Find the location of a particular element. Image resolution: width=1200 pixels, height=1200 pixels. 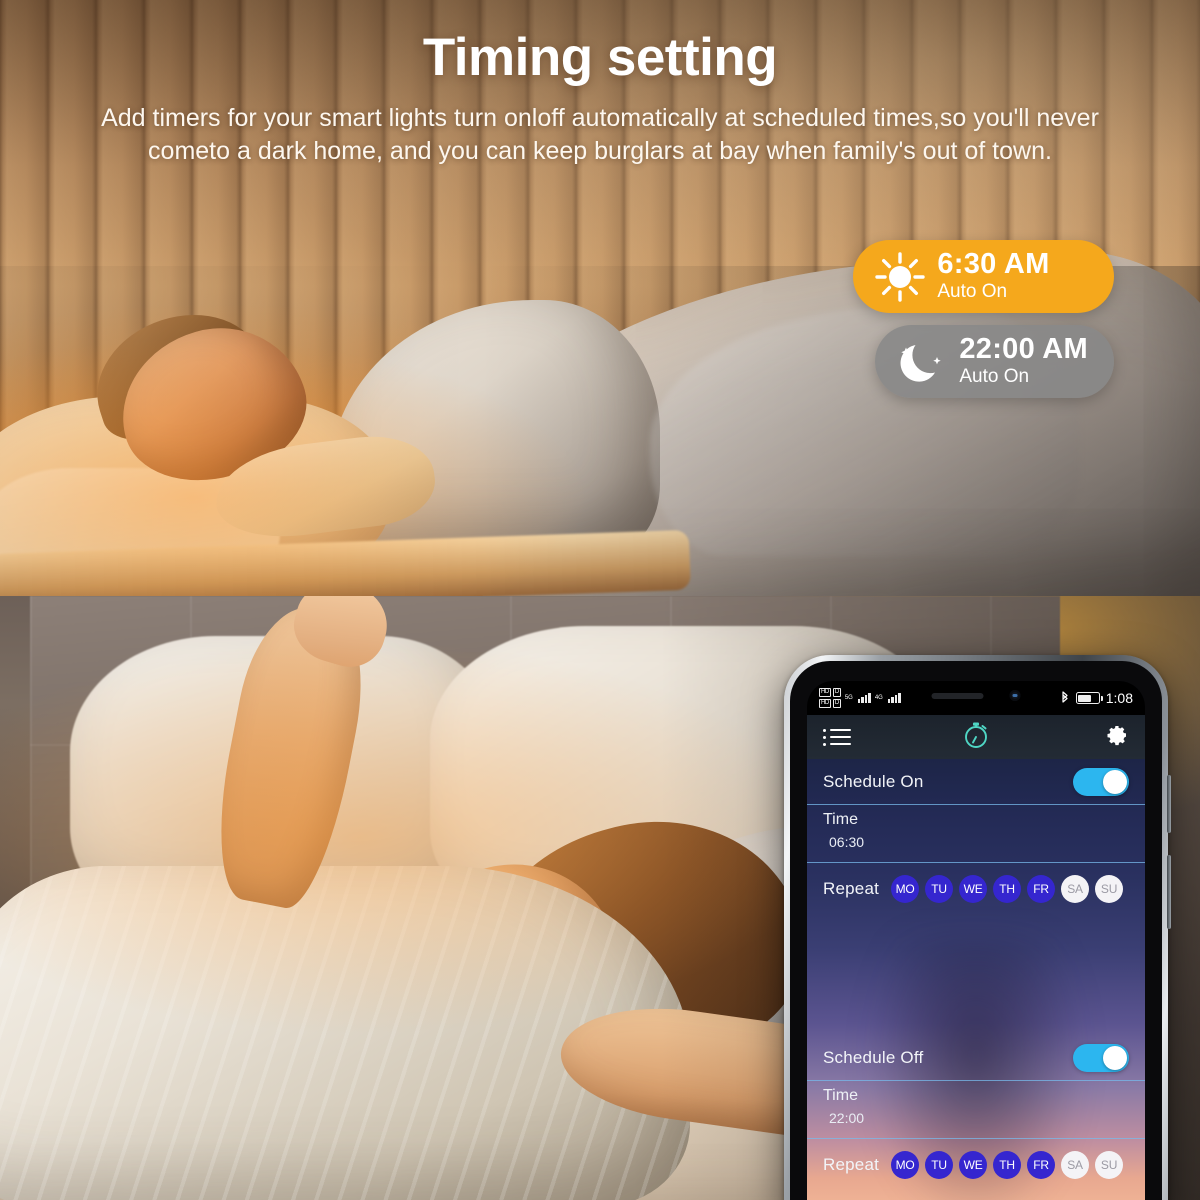

timer-badge-on-time: 6:30 AM is located at coordinates (993, 264).